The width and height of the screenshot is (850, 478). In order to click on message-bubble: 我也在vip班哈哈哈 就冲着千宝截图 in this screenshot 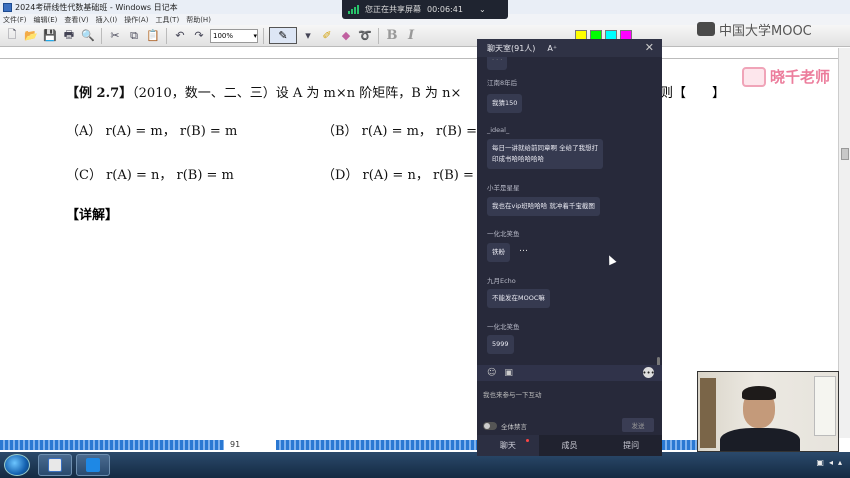, I will do `click(543, 206)`.